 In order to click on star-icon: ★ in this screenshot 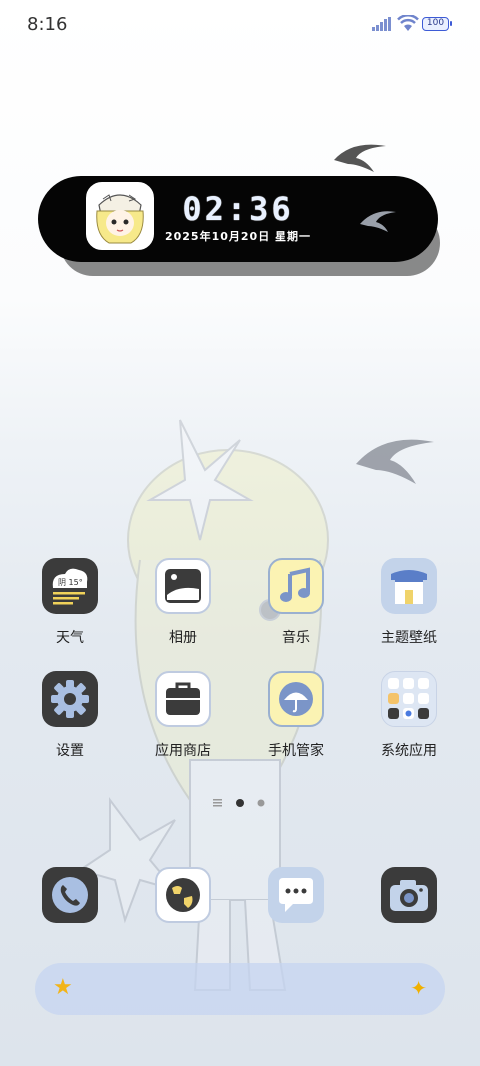, I will do `click(63, 987)`.